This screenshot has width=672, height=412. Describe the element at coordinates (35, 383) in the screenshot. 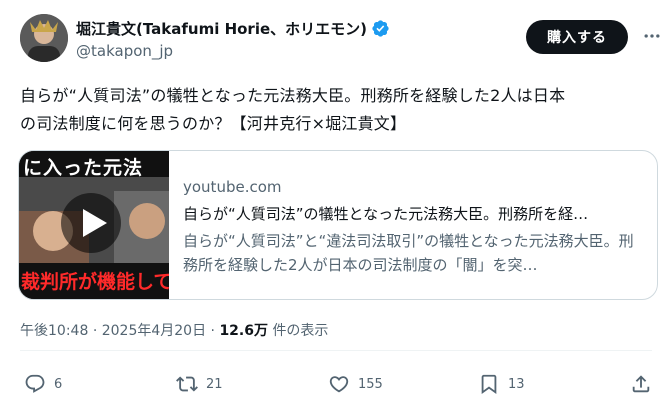

I see `reply-icon` at that location.